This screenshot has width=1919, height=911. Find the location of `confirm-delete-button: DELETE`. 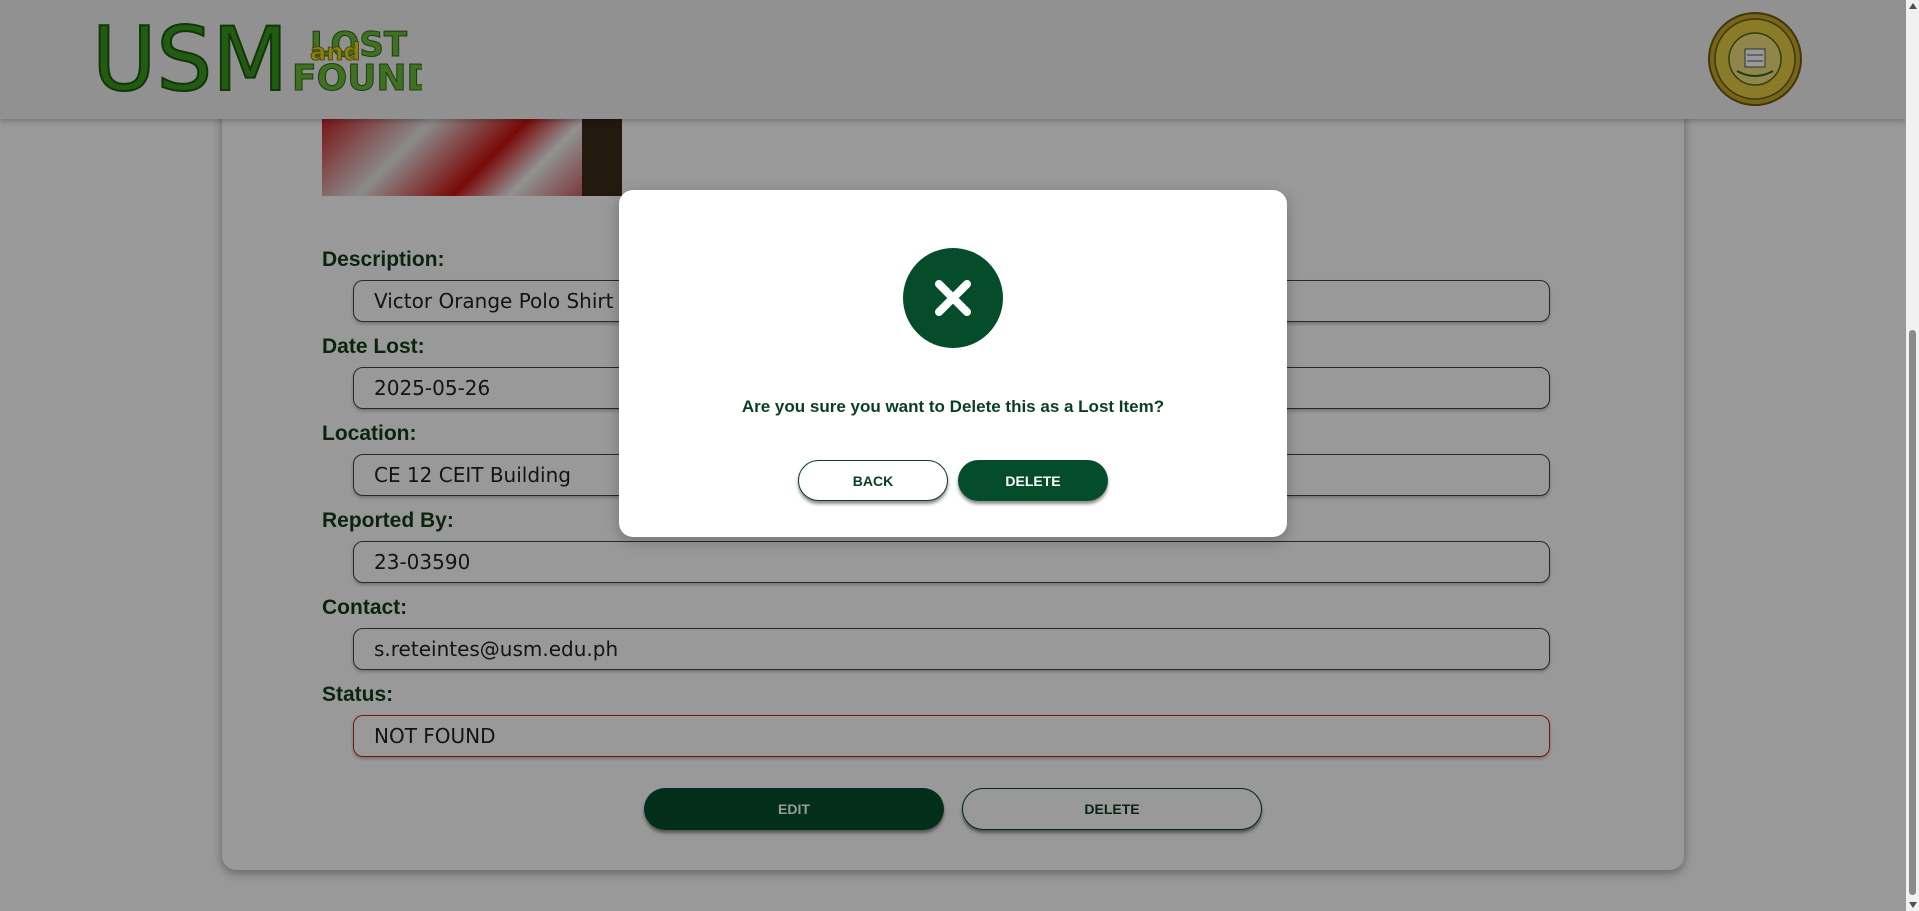

confirm-delete-button: DELETE is located at coordinates (1033, 480).